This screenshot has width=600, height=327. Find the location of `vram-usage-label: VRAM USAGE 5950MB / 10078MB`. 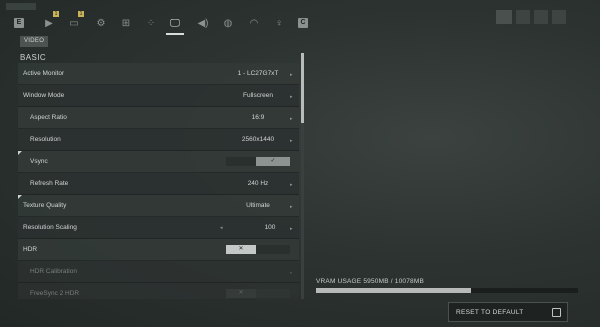

vram-usage-label: VRAM USAGE 5950MB / 10078MB is located at coordinates (370, 281).